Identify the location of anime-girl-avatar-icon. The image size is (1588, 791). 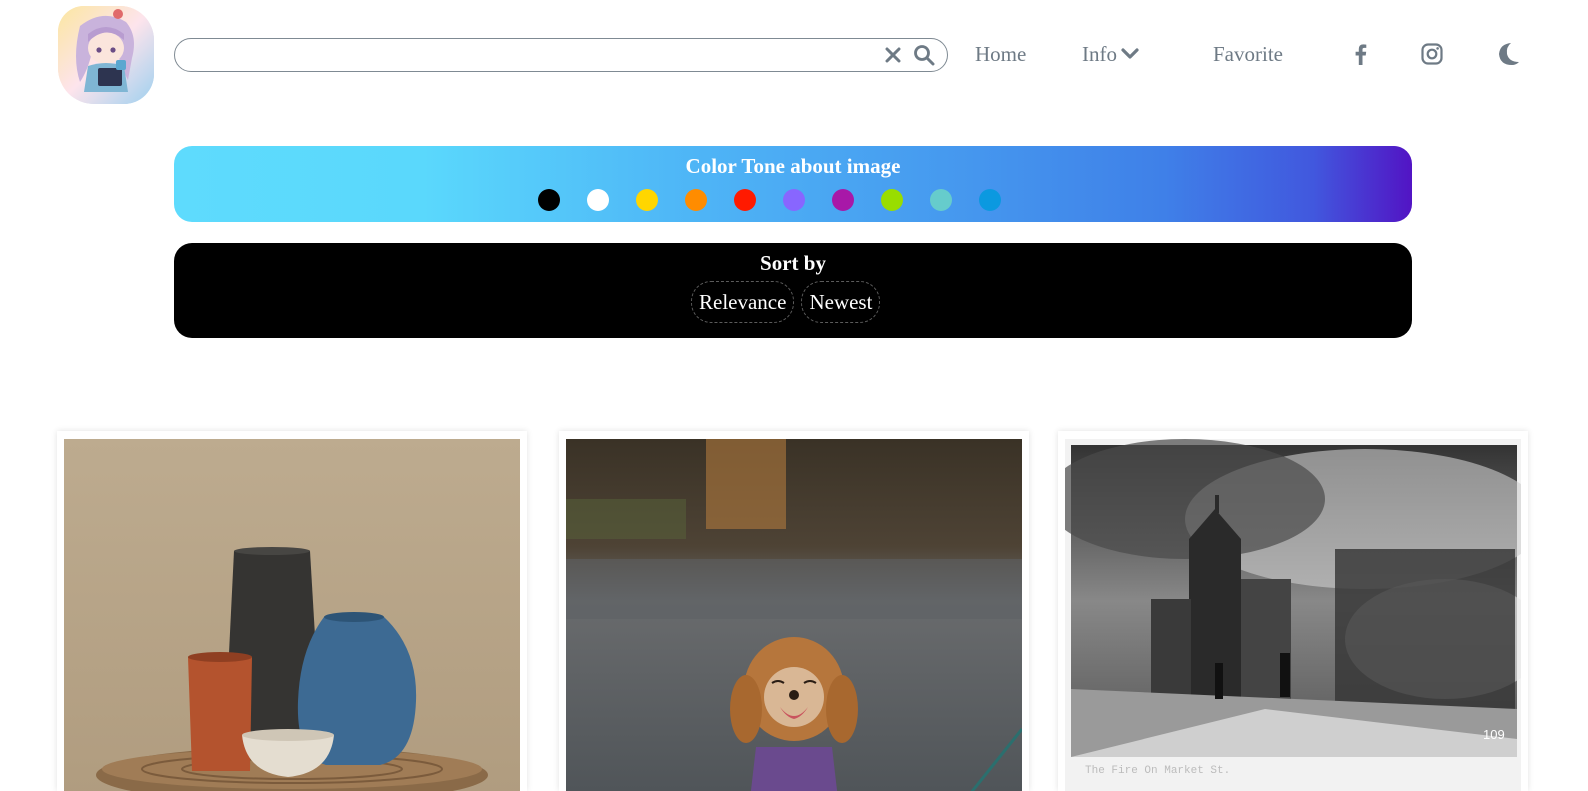
(106, 55).